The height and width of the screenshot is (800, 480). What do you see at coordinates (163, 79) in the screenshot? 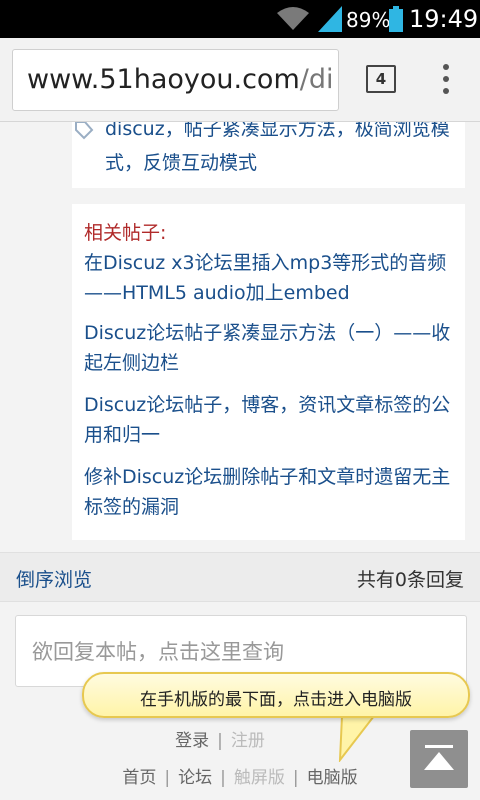
I see `url-host: www.51haoyou.com` at bounding box center [163, 79].